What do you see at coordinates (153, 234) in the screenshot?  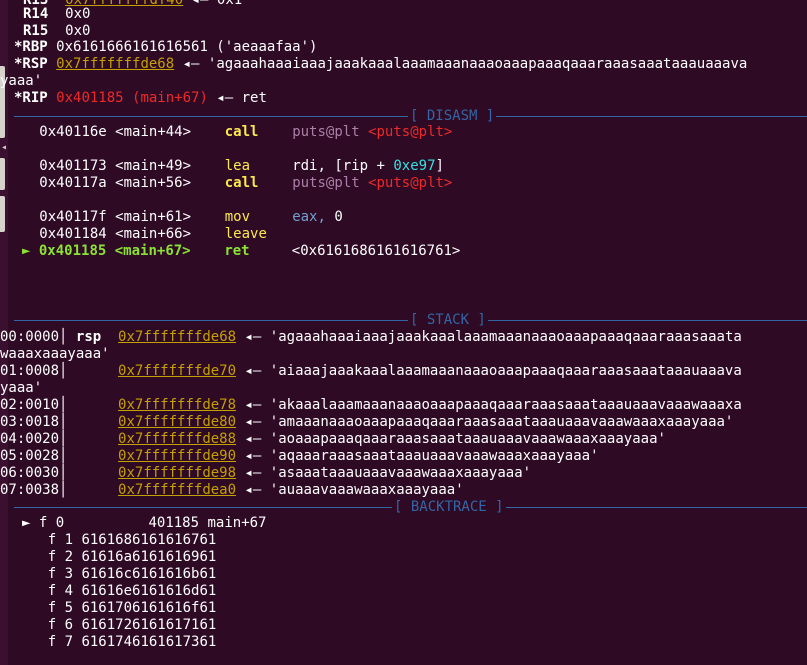 I see `disasm-sym: <main+66>` at bounding box center [153, 234].